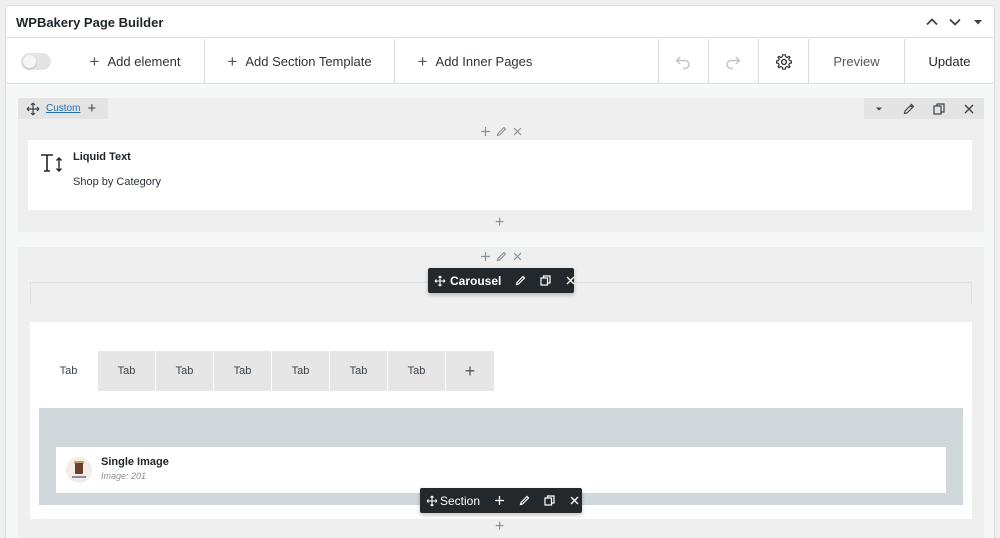 The image size is (1000, 538). I want to click on add-tab-button: +, so click(470, 371).